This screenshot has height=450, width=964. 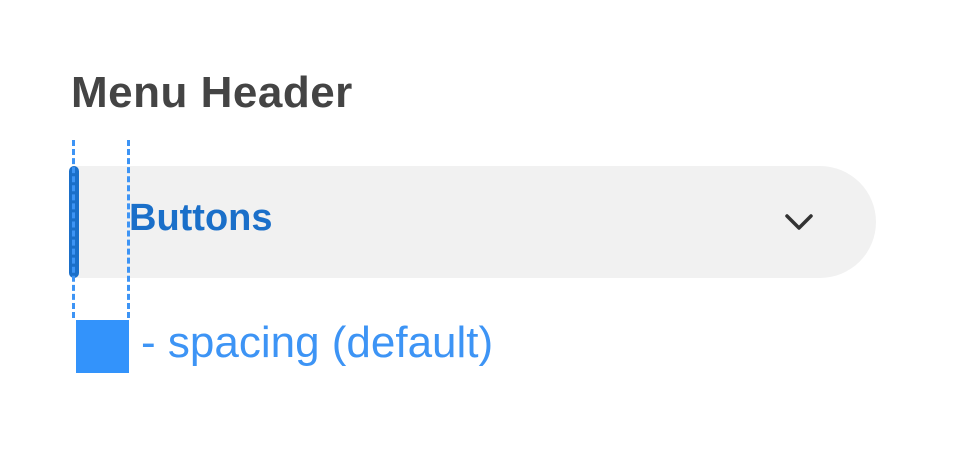 I want to click on menu-item-label: Buttons, so click(x=201, y=218).